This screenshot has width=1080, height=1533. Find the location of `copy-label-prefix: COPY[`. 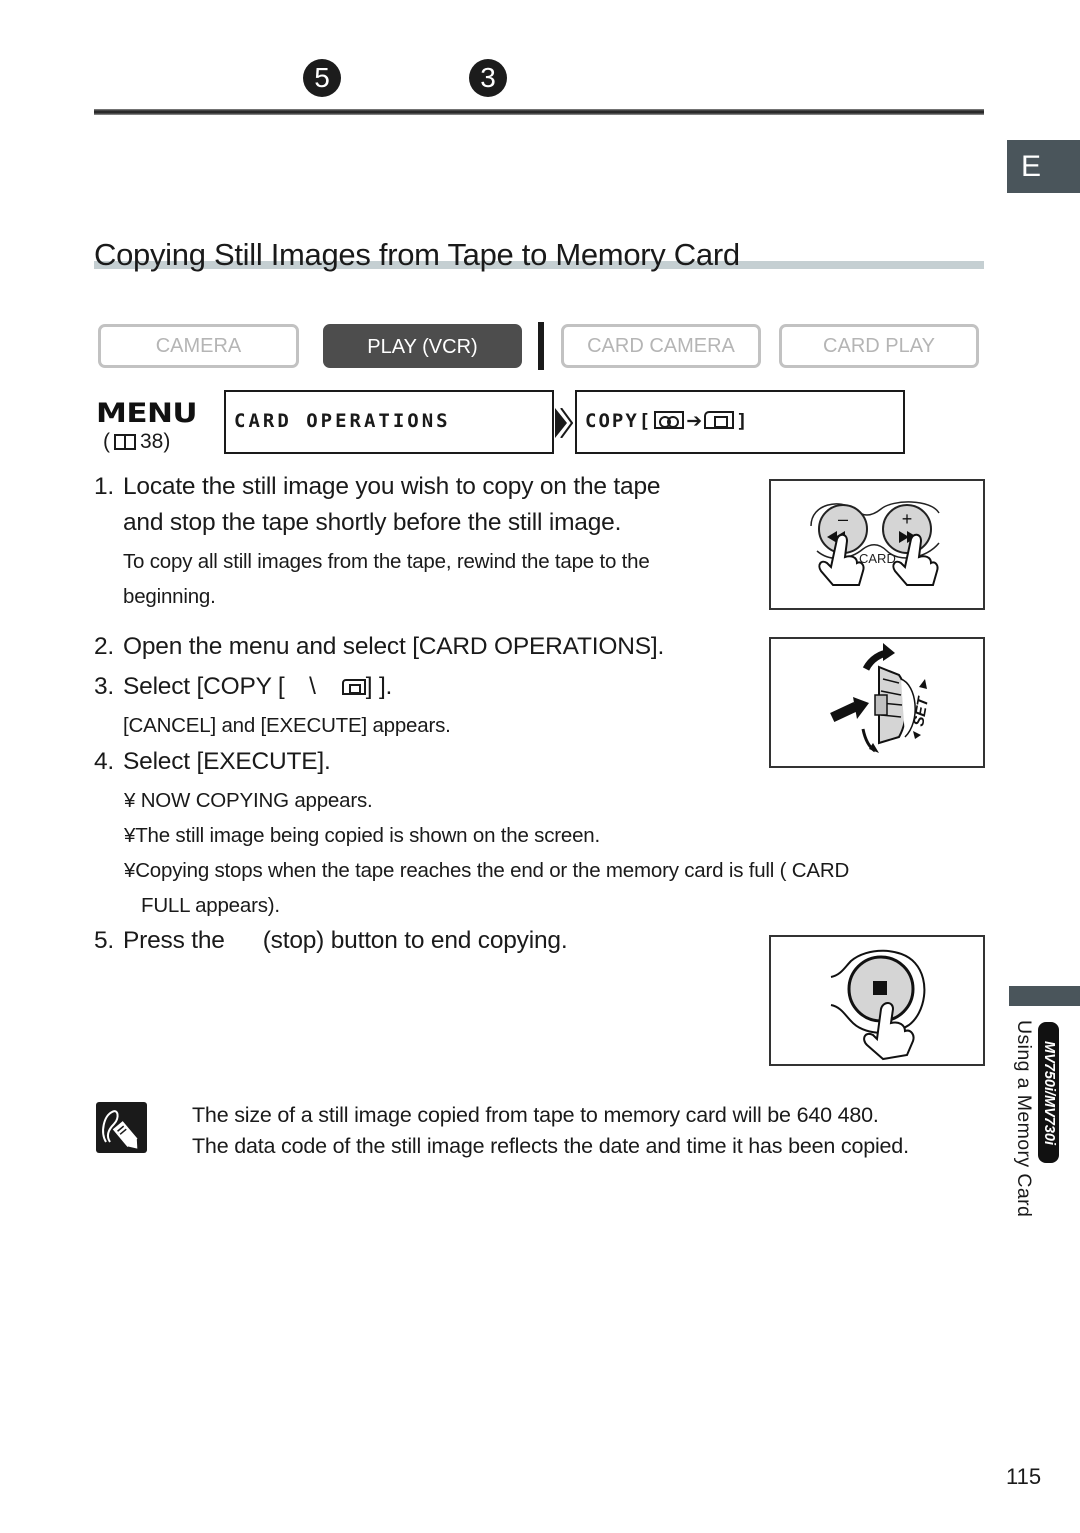

copy-label-prefix: COPY[ is located at coordinates (619, 421).